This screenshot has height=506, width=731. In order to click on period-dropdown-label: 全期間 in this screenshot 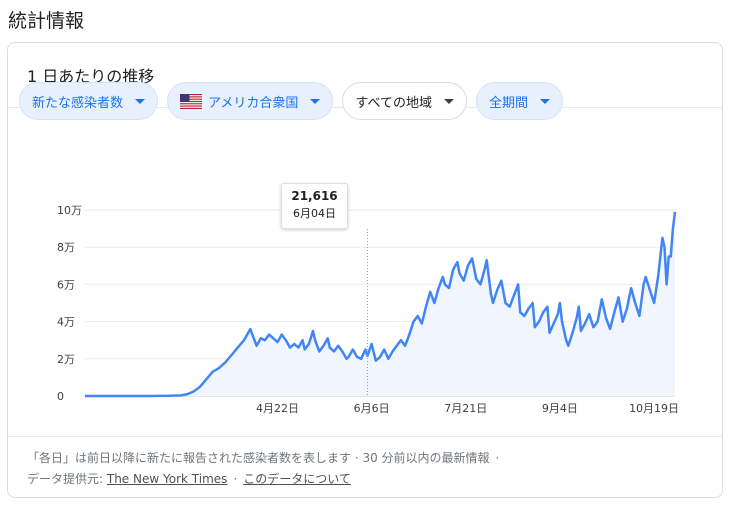, I will do `click(508, 103)`.